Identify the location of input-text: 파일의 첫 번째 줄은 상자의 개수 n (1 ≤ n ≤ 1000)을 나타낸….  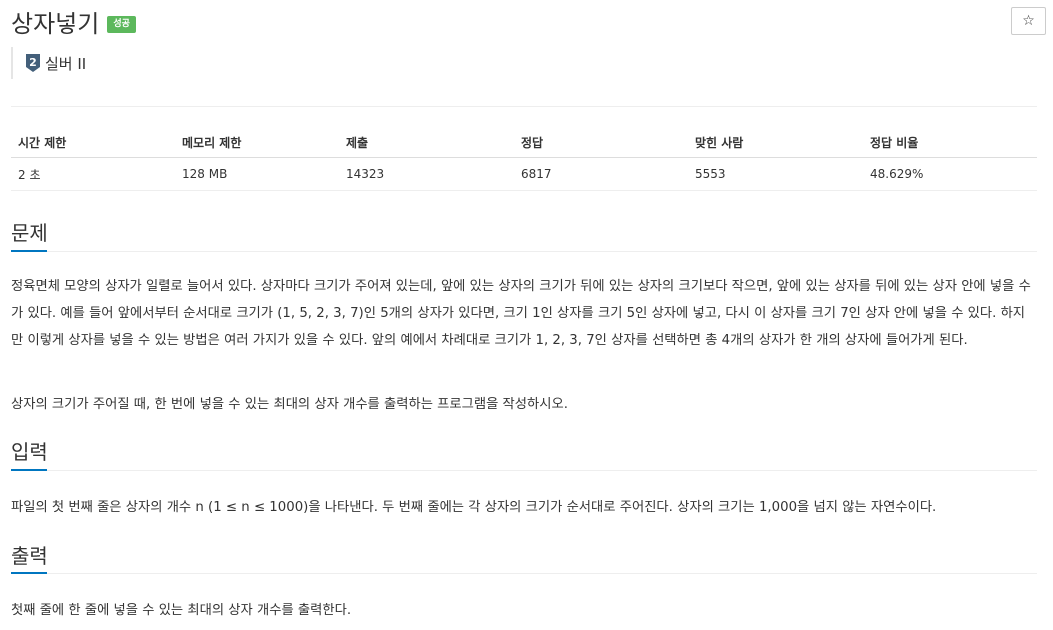
(474, 507).